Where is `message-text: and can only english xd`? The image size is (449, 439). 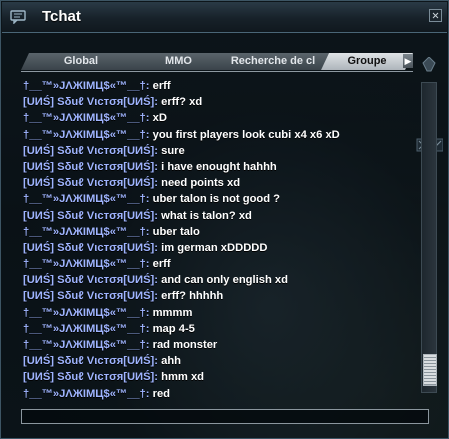 message-text: and can only english xd is located at coordinates (224, 280).